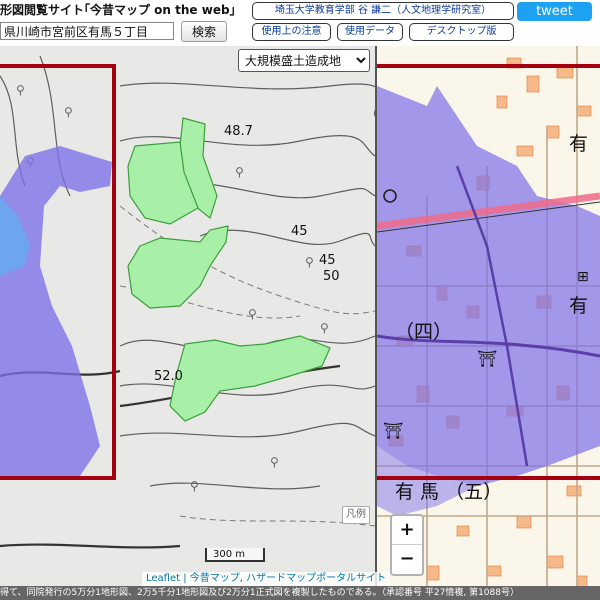  Describe the element at coordinates (316, 578) in the screenshot. I see `hazard-portal-link: ハザードマップポータルサイト` at that location.